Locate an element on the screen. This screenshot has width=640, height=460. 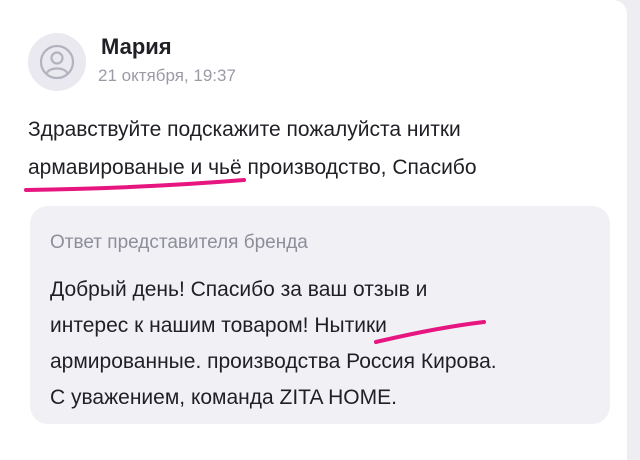
brand-reply-title: Ответ представителя бренда is located at coordinates (179, 242).